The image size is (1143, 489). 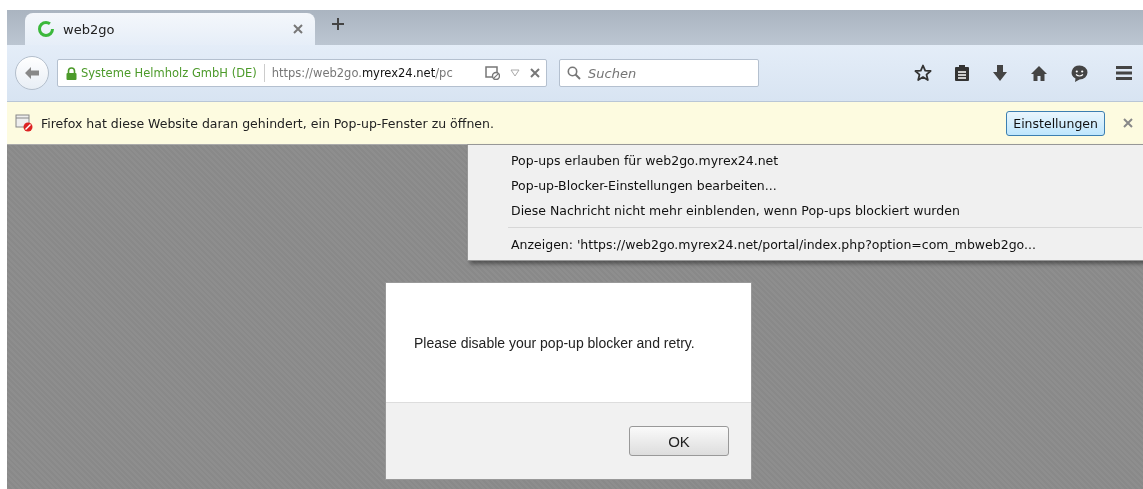 What do you see at coordinates (170, 29) in the screenshot?
I see `browser-tab: web2go` at bounding box center [170, 29].